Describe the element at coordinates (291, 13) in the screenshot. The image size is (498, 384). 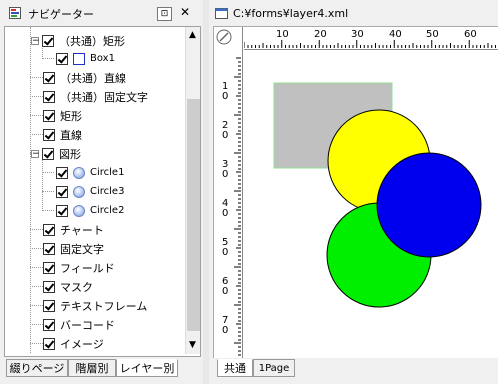
I see `document-title: C:¥forms¥layer4.xml` at that location.